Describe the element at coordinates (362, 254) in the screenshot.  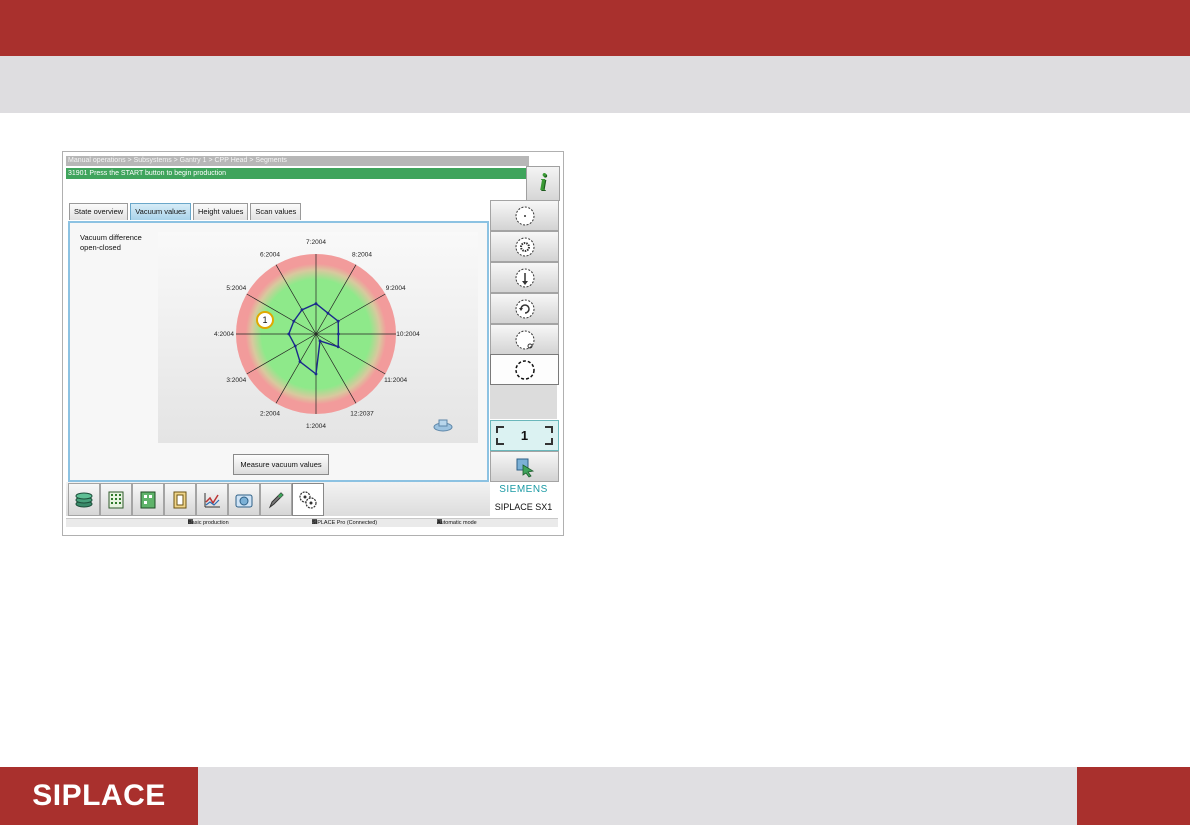
I see `radar-axis-label: 8:2004` at that location.